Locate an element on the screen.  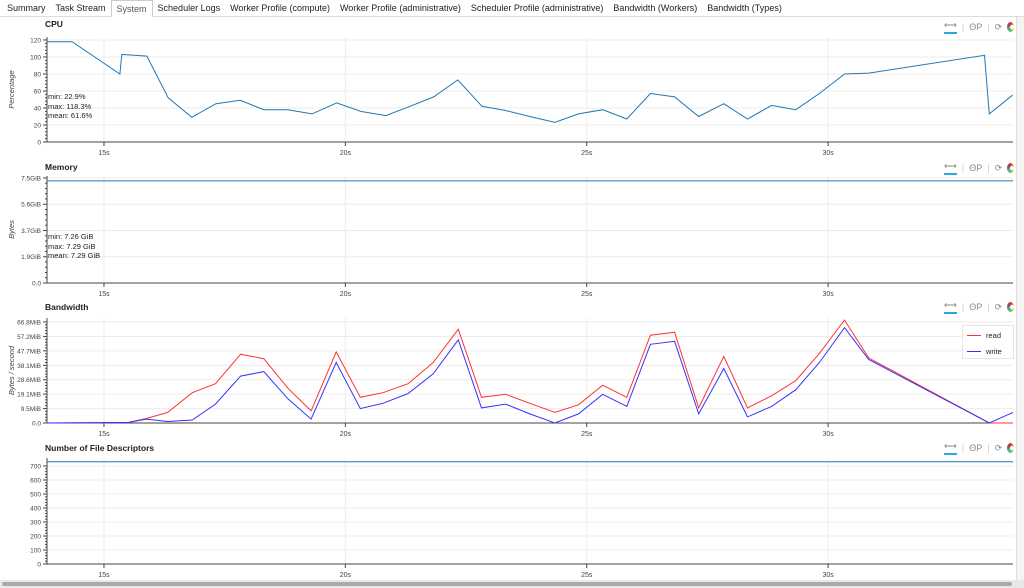
horizontal-scrollbar is located at coordinates (512, 584).